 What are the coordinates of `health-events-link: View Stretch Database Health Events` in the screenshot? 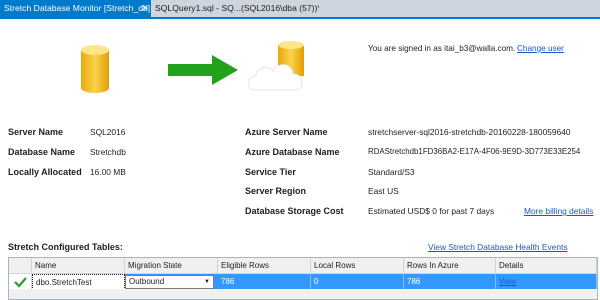 It's located at (498, 247).